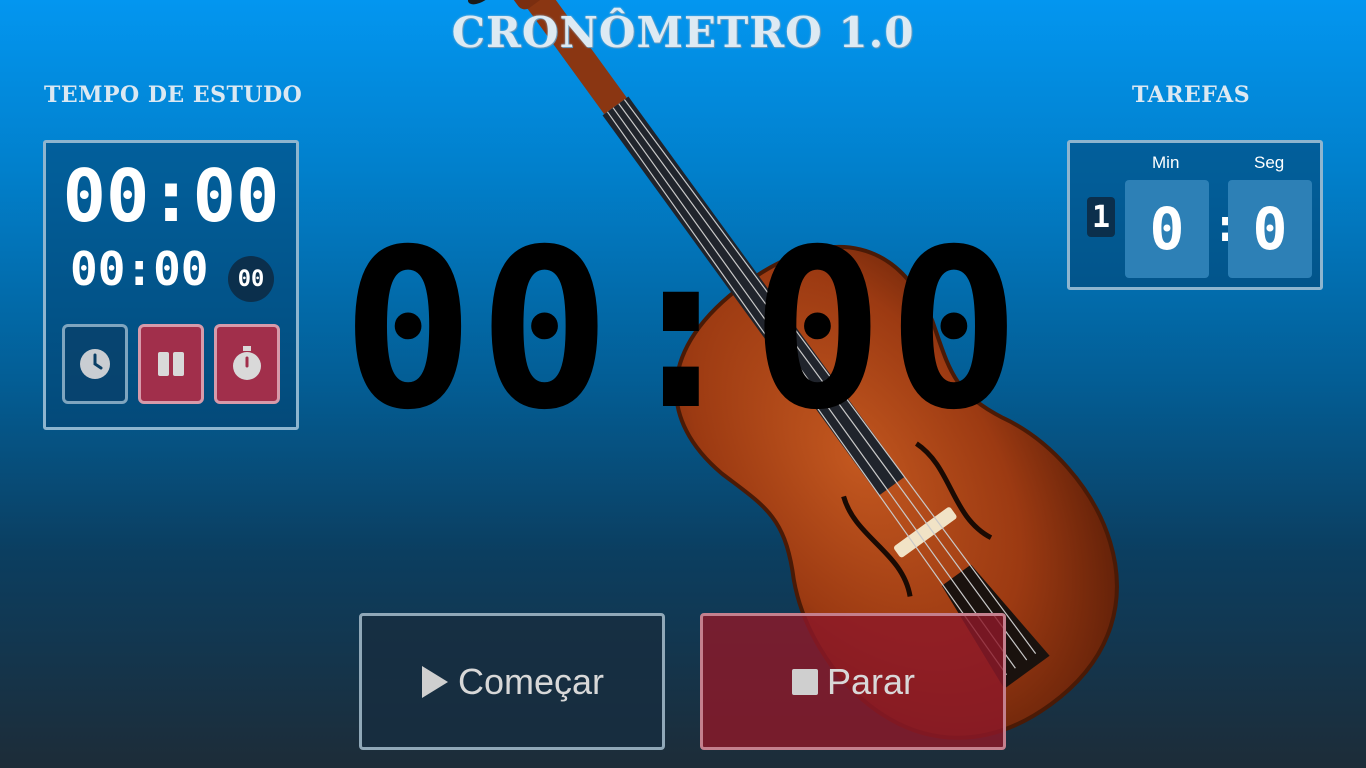  What do you see at coordinates (434, 681) in the screenshot?
I see `play-icon` at bounding box center [434, 681].